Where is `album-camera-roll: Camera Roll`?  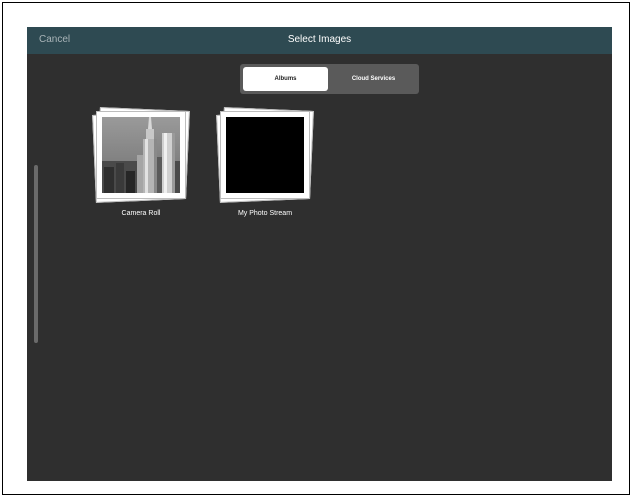 album-camera-roll: Camera Roll is located at coordinates (141, 162).